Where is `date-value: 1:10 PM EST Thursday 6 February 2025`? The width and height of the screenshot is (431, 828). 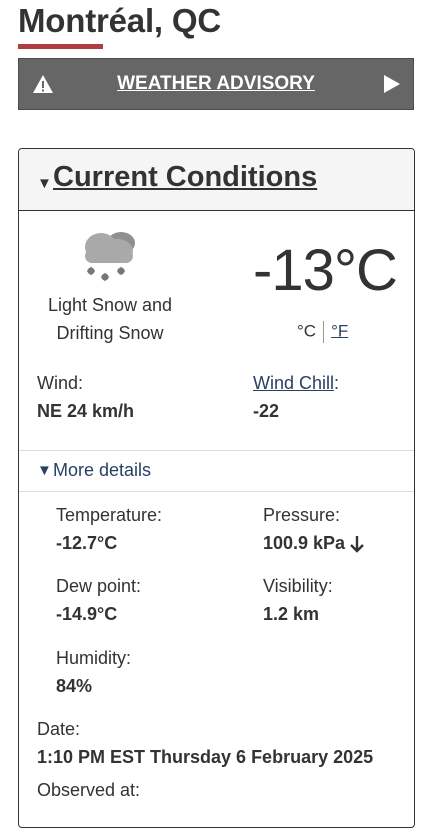
date-value: 1:10 PM EST Thursday 6 February 2025 is located at coordinates (205, 757).